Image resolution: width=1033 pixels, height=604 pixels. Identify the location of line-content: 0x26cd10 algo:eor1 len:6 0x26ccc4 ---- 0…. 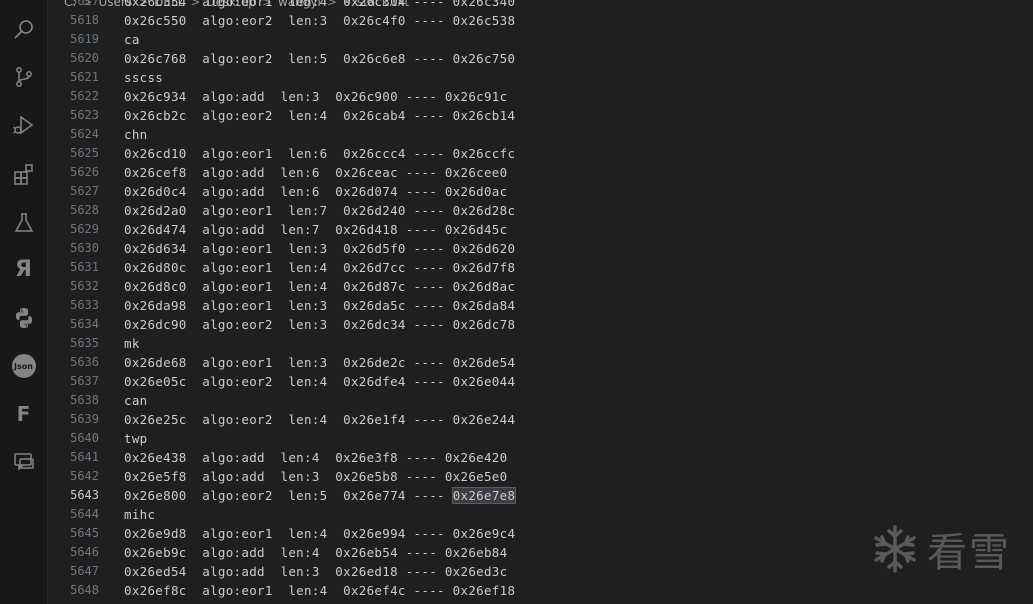
(320, 153).